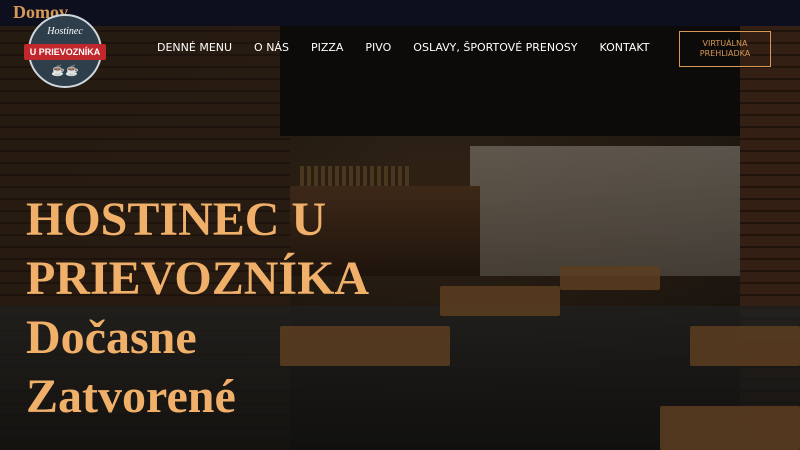  Describe the element at coordinates (194, 48) in the screenshot. I see `nav-item-denne-menu: DENNÉ MENU` at that location.